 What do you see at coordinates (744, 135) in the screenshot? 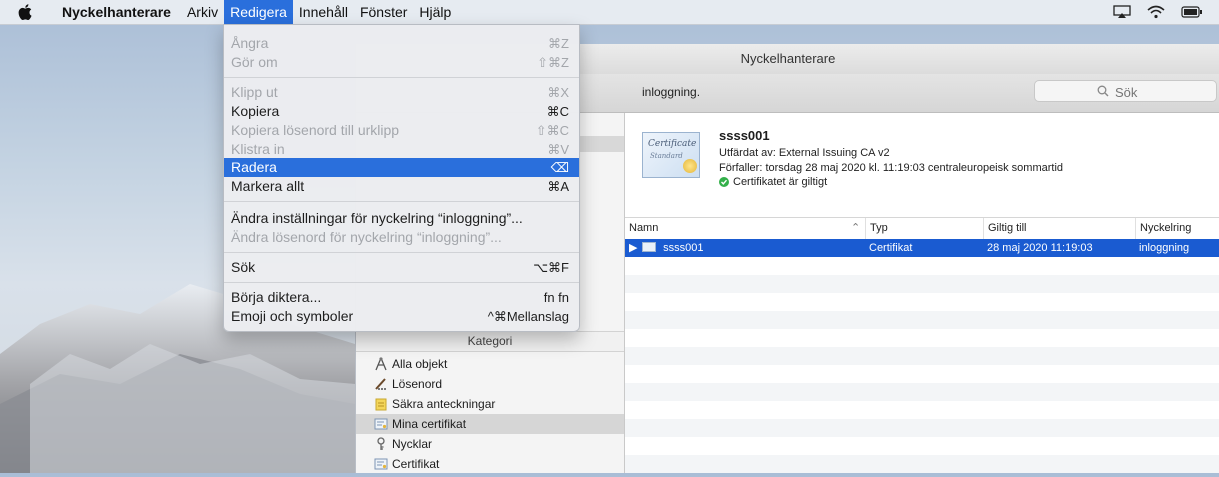
I see `certificate-name: ssss001` at bounding box center [744, 135].